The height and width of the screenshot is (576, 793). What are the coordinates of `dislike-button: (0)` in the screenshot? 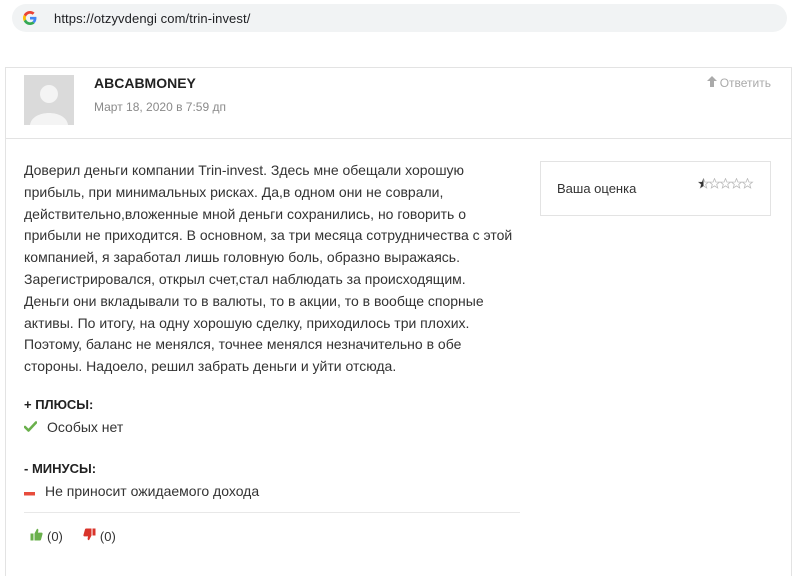 It's located at (99, 536).